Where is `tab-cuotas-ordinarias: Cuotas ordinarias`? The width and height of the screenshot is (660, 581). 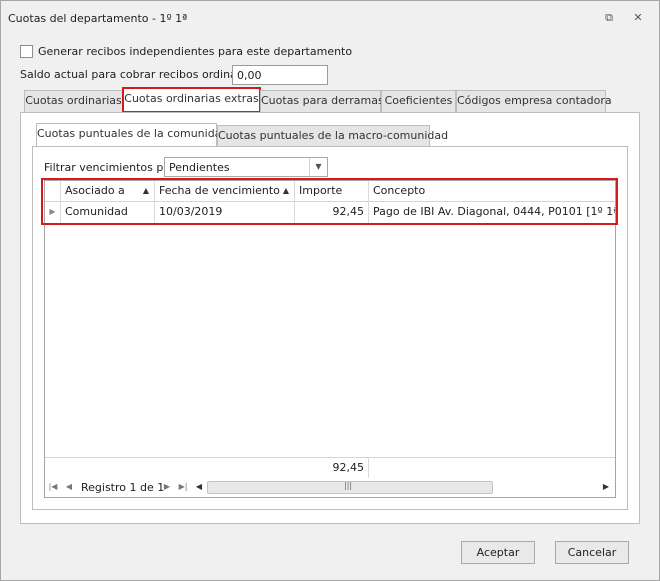 tab-cuotas-ordinarias: Cuotas ordinarias is located at coordinates (73, 101).